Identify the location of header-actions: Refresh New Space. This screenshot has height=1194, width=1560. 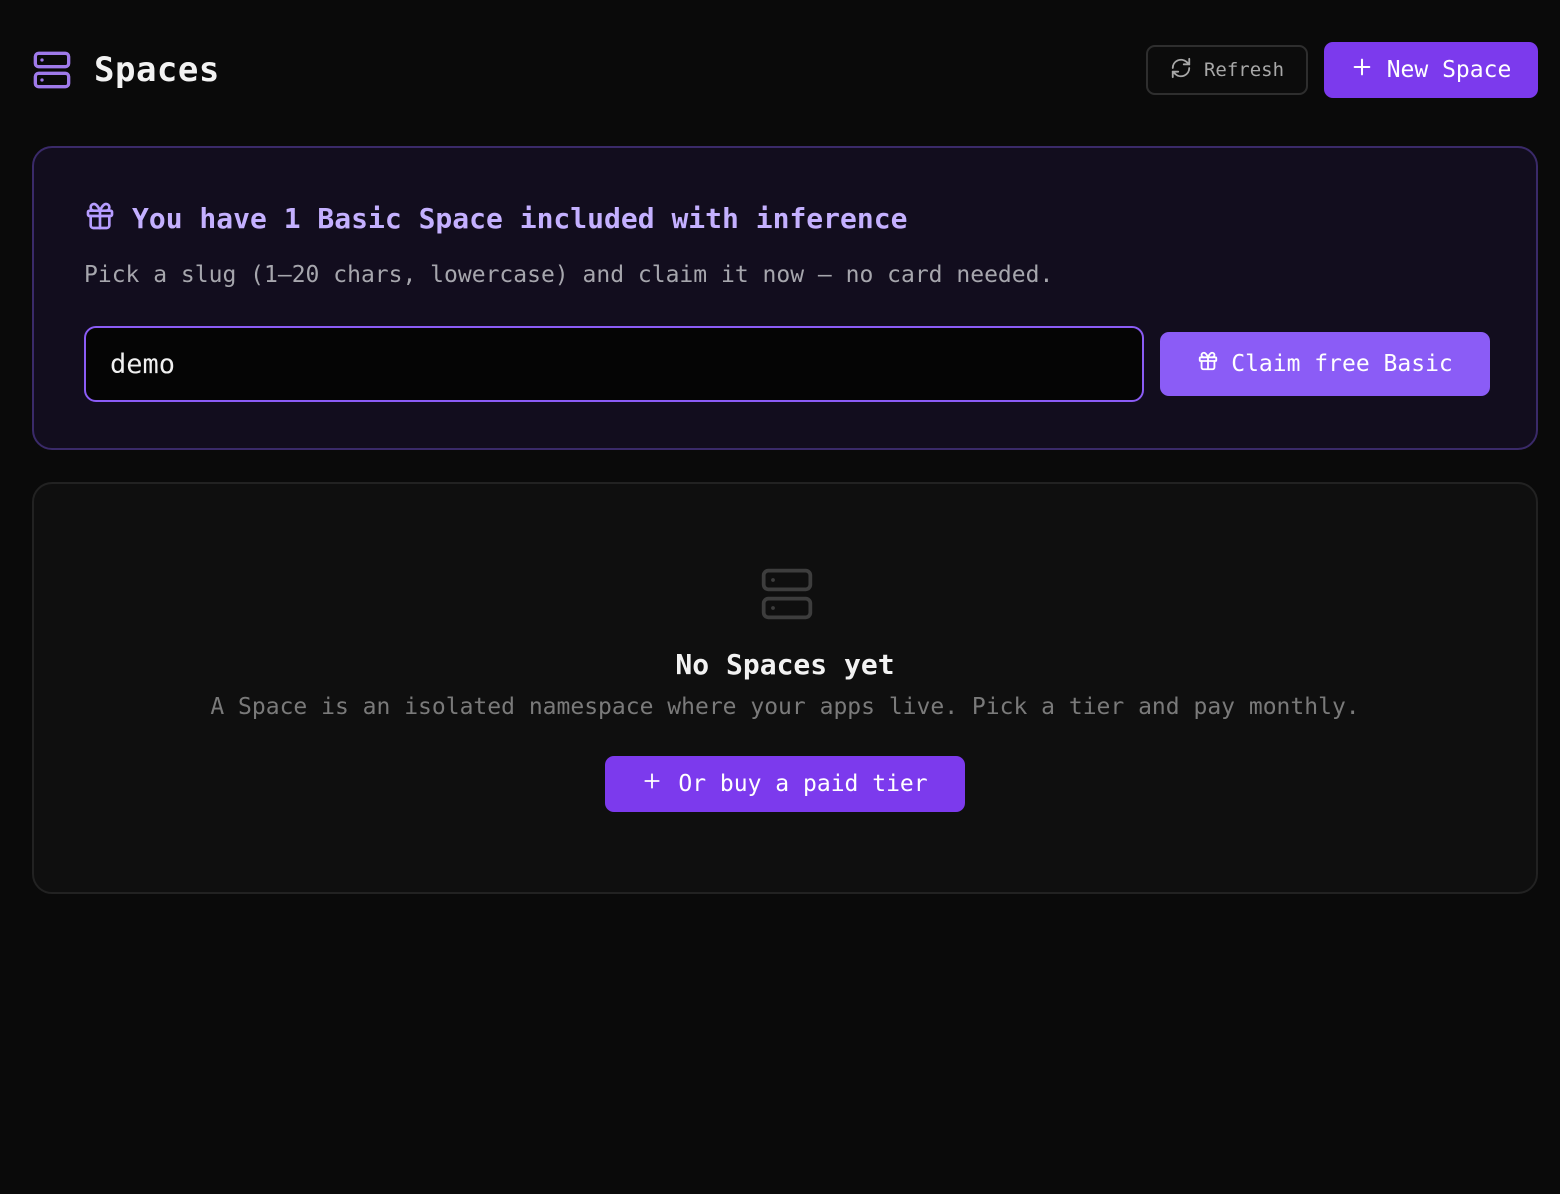
(1342, 70).